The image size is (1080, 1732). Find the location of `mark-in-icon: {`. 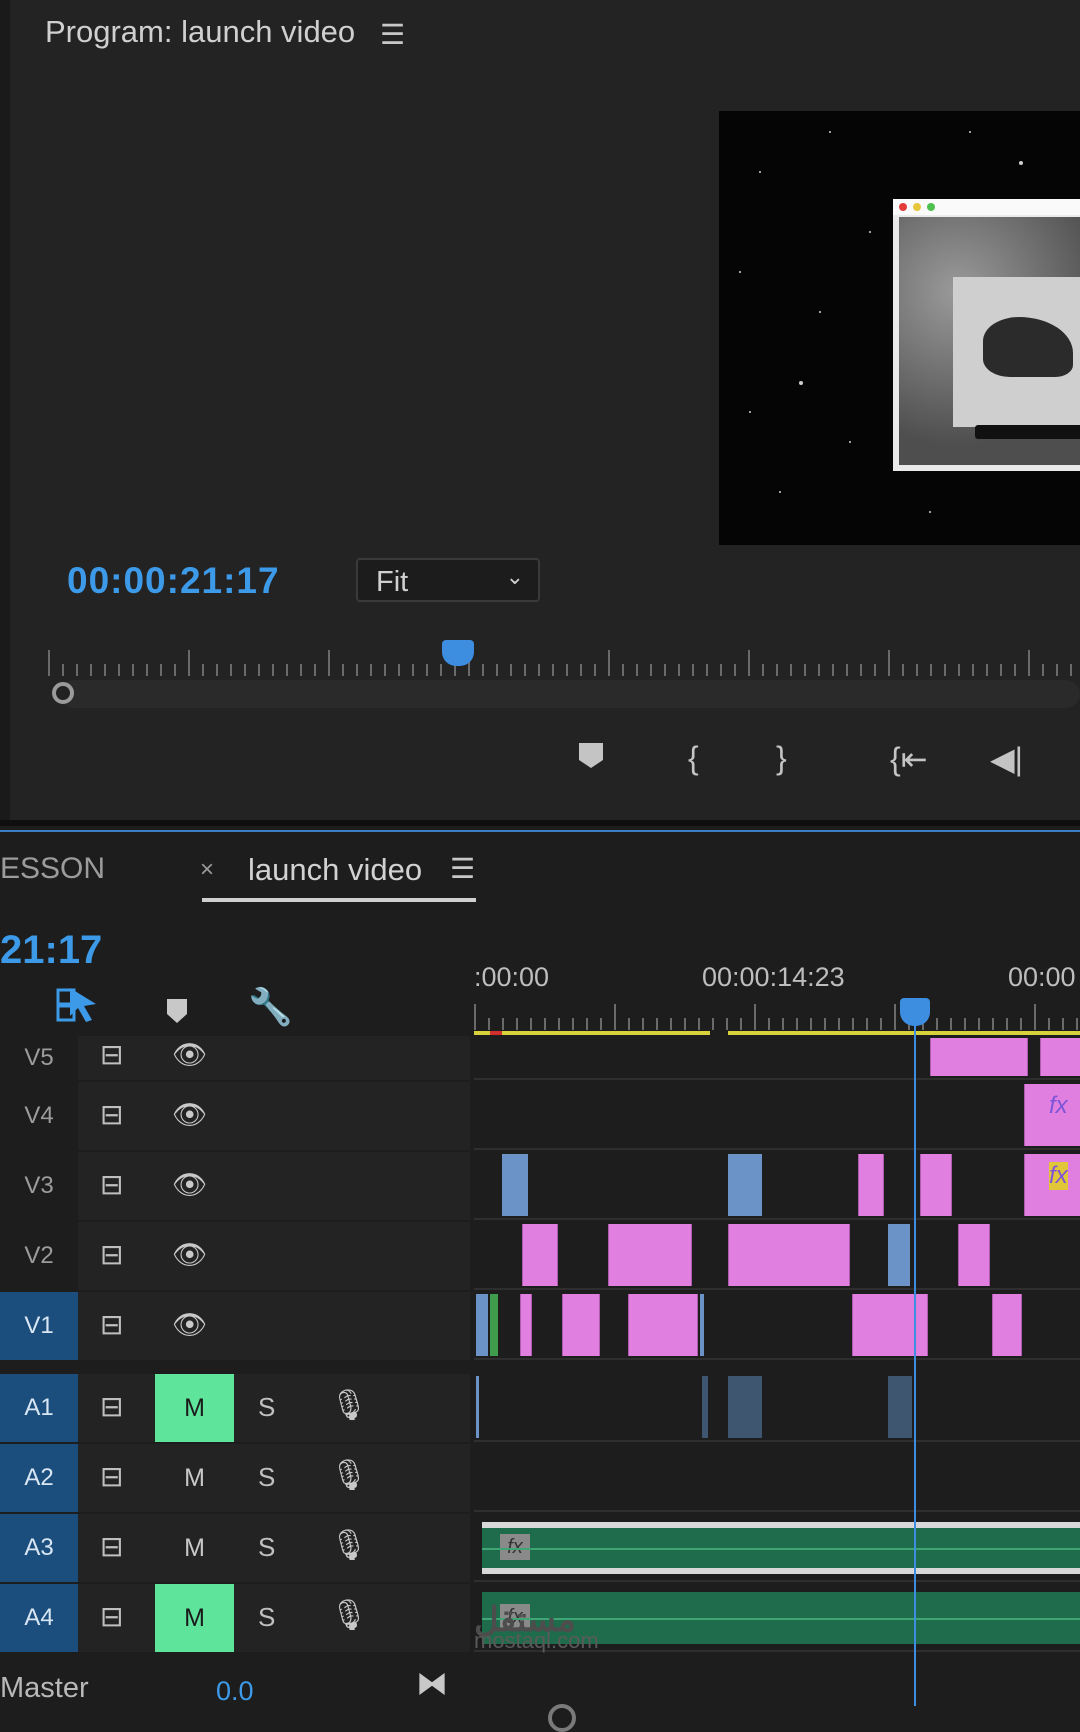

mark-in-icon: { is located at coordinates (693, 758).